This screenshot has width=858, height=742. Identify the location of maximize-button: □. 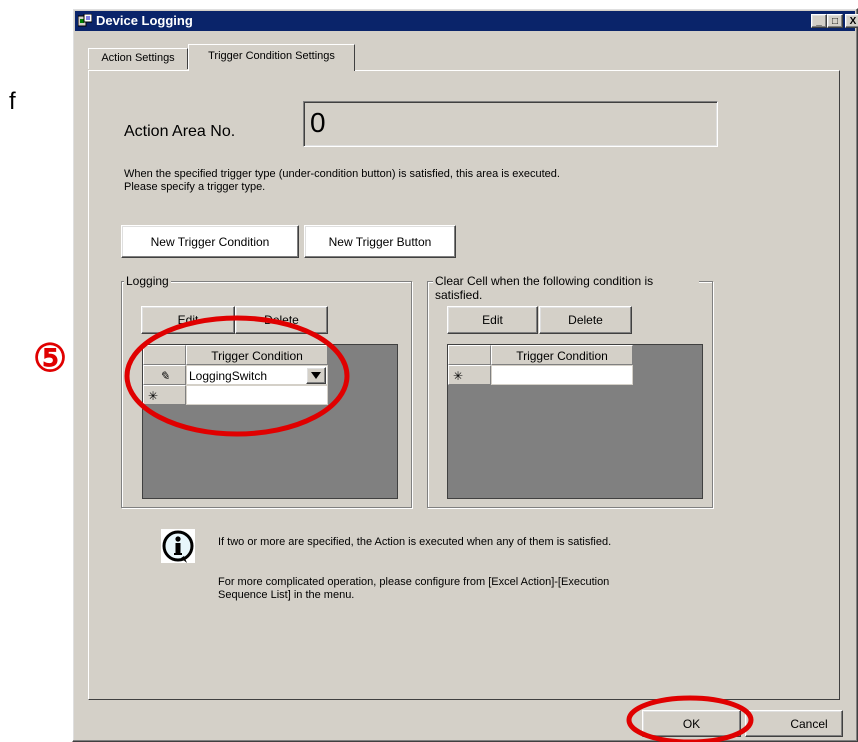
(835, 21).